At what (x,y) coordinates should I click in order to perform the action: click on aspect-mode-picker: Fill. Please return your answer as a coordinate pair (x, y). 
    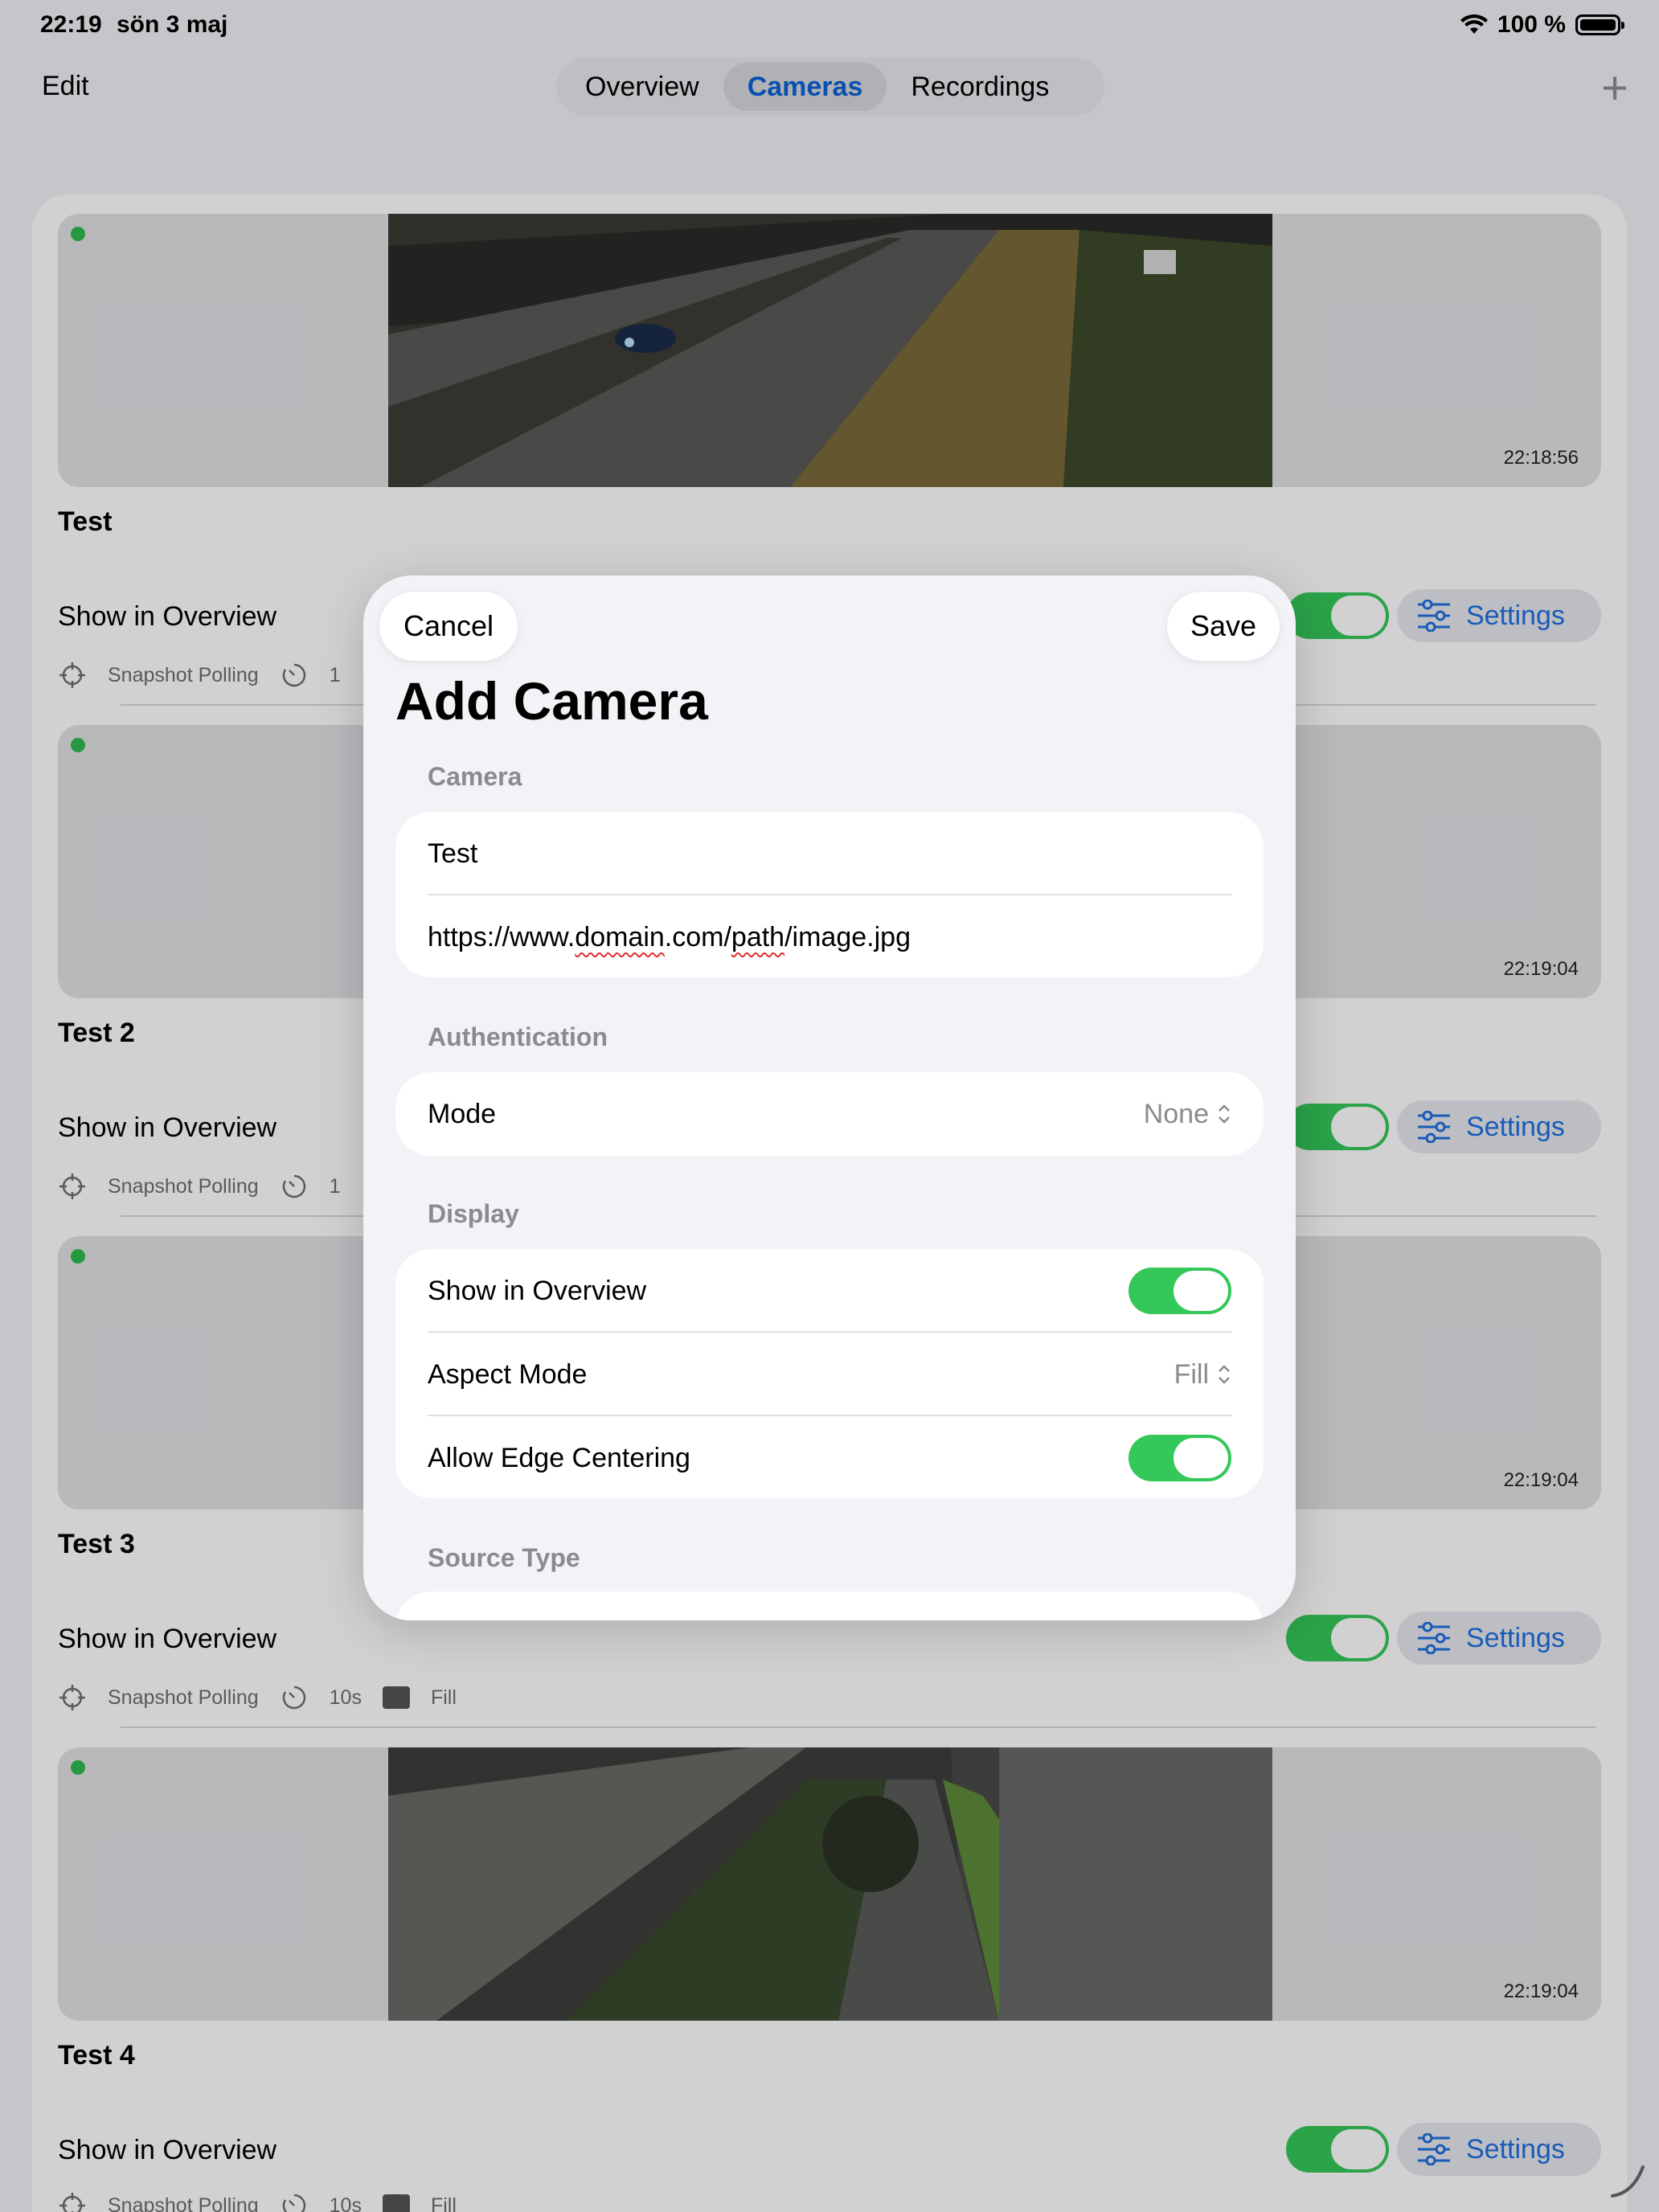
    Looking at the image, I should click on (1202, 1375).